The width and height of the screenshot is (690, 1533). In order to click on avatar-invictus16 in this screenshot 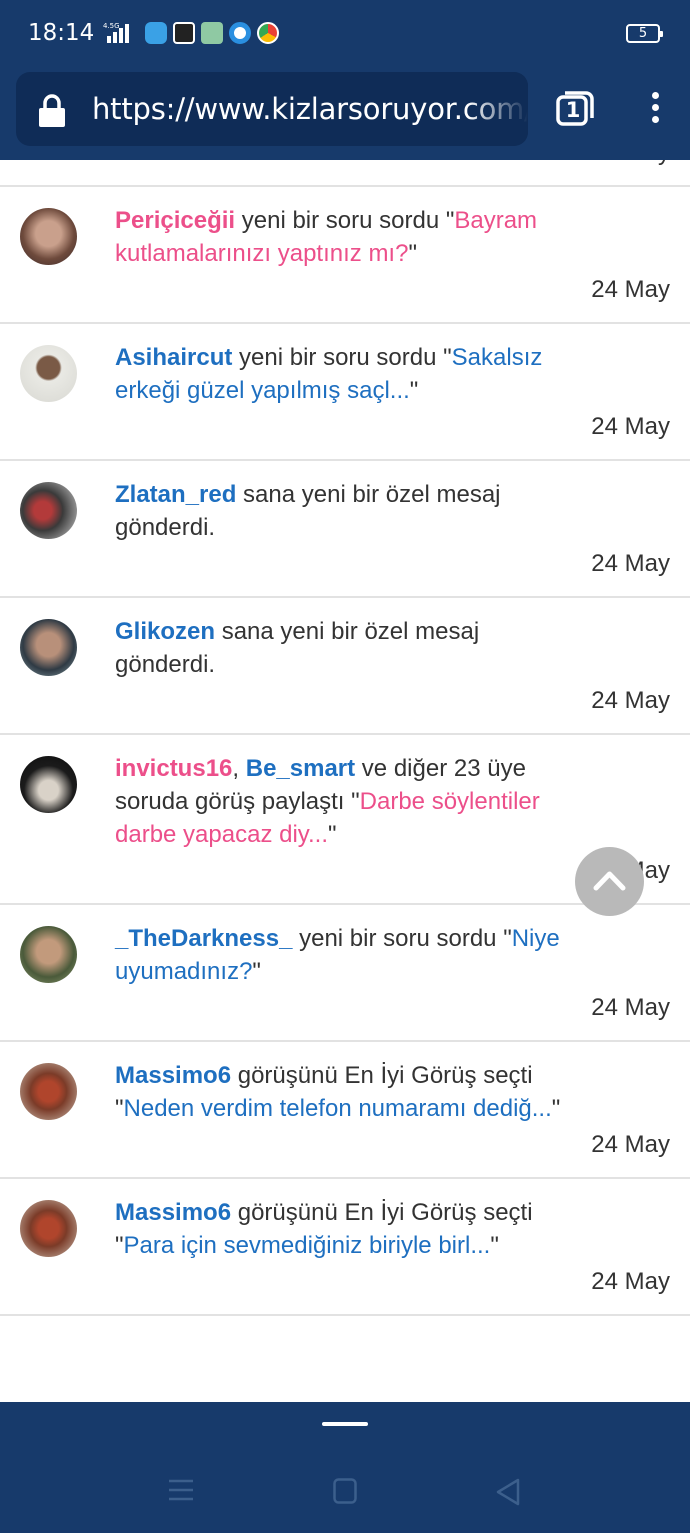, I will do `click(48, 784)`.